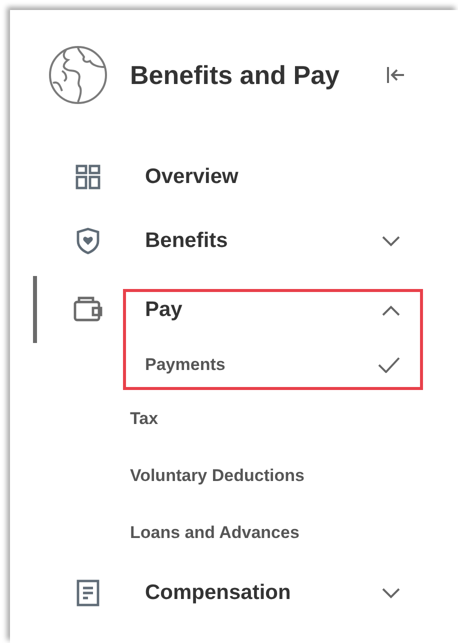  I want to click on document-icon, so click(88, 593).